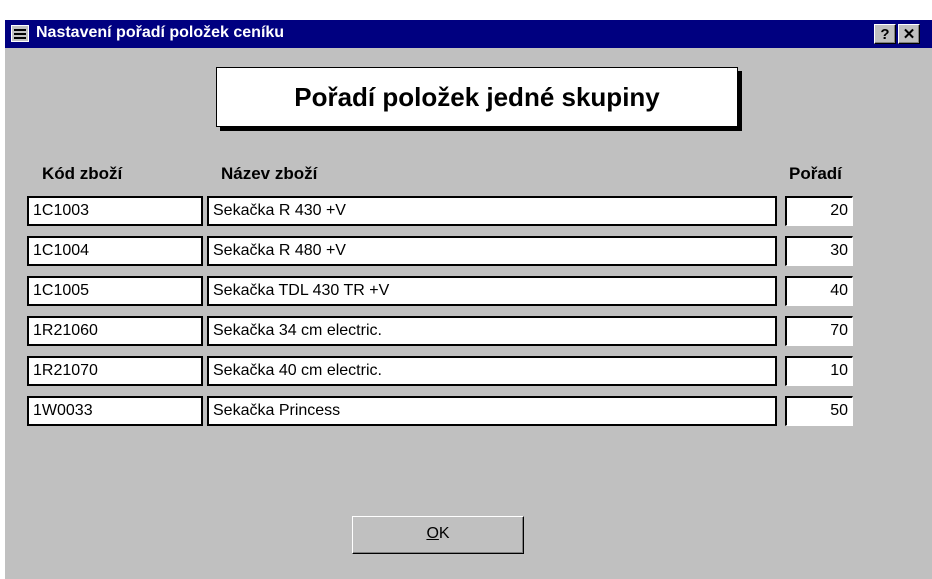  What do you see at coordinates (492, 371) in the screenshot?
I see `product-name-cell: Sekačka 40 cm electric.` at bounding box center [492, 371].